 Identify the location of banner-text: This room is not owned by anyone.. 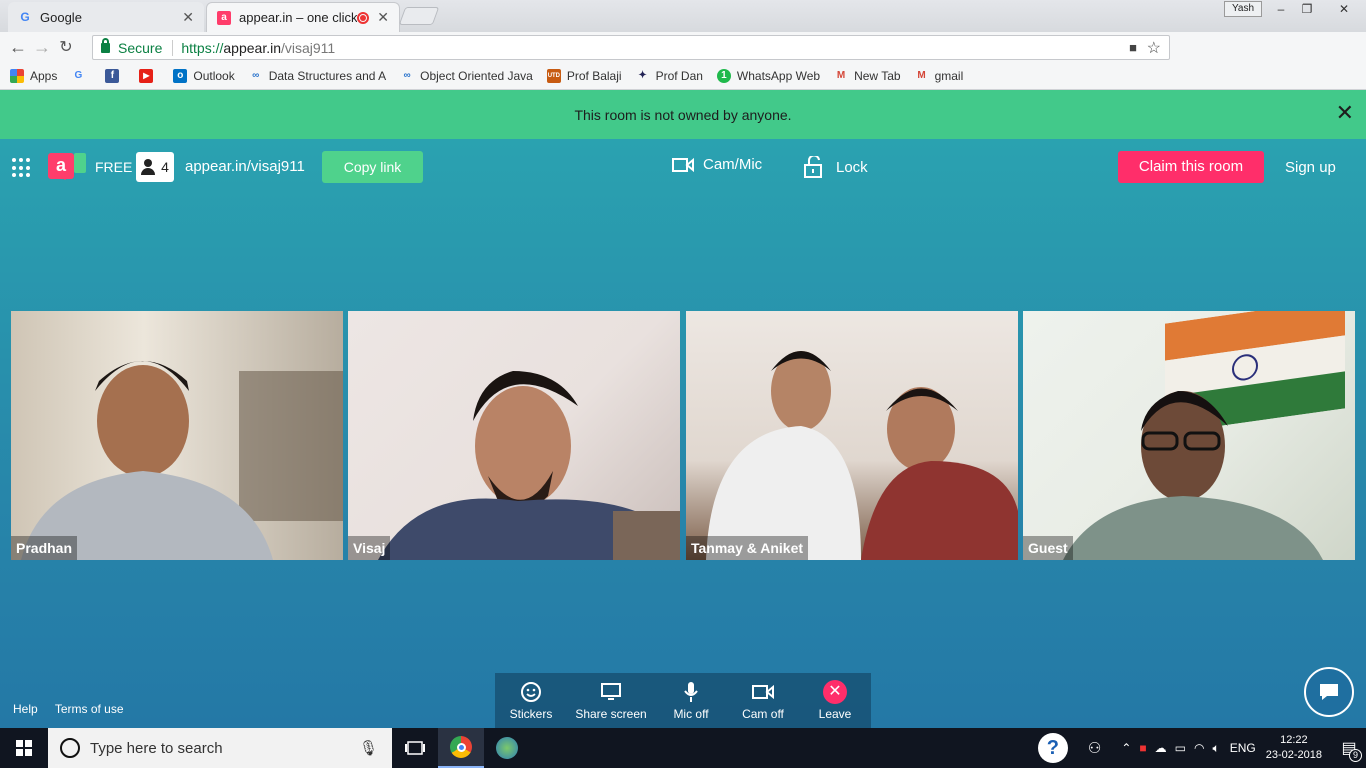
(683, 114).